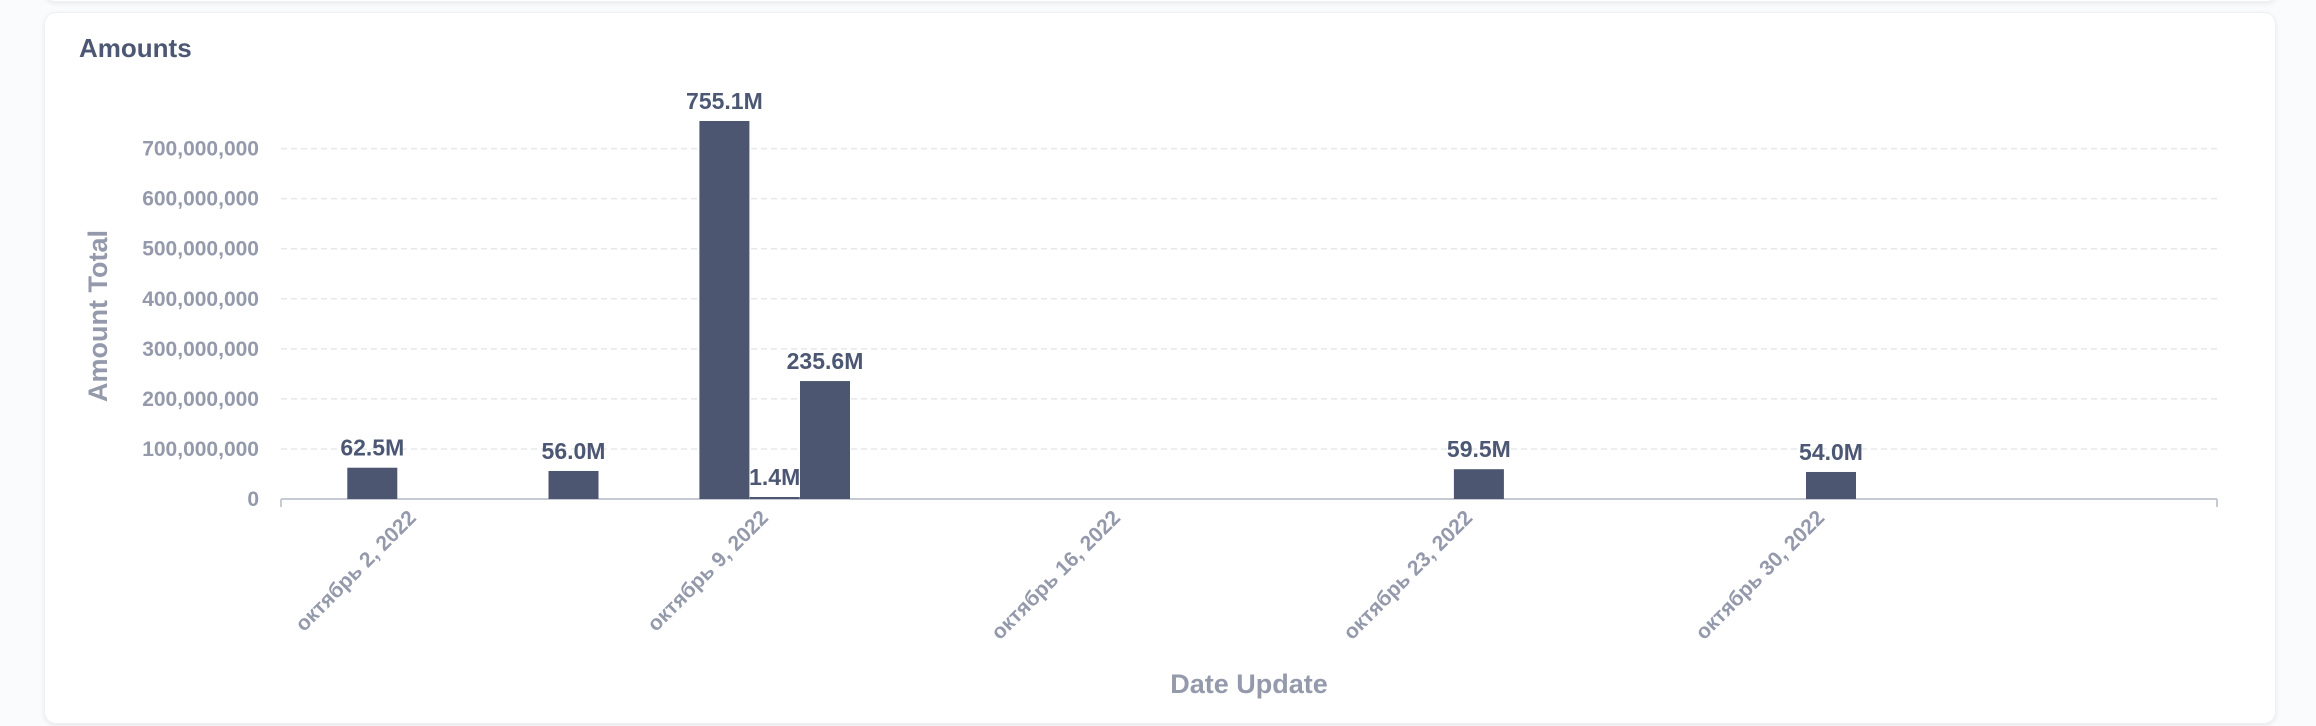 The image size is (2316, 726). I want to click on y-axis-title: Amount Total, so click(98, 316).